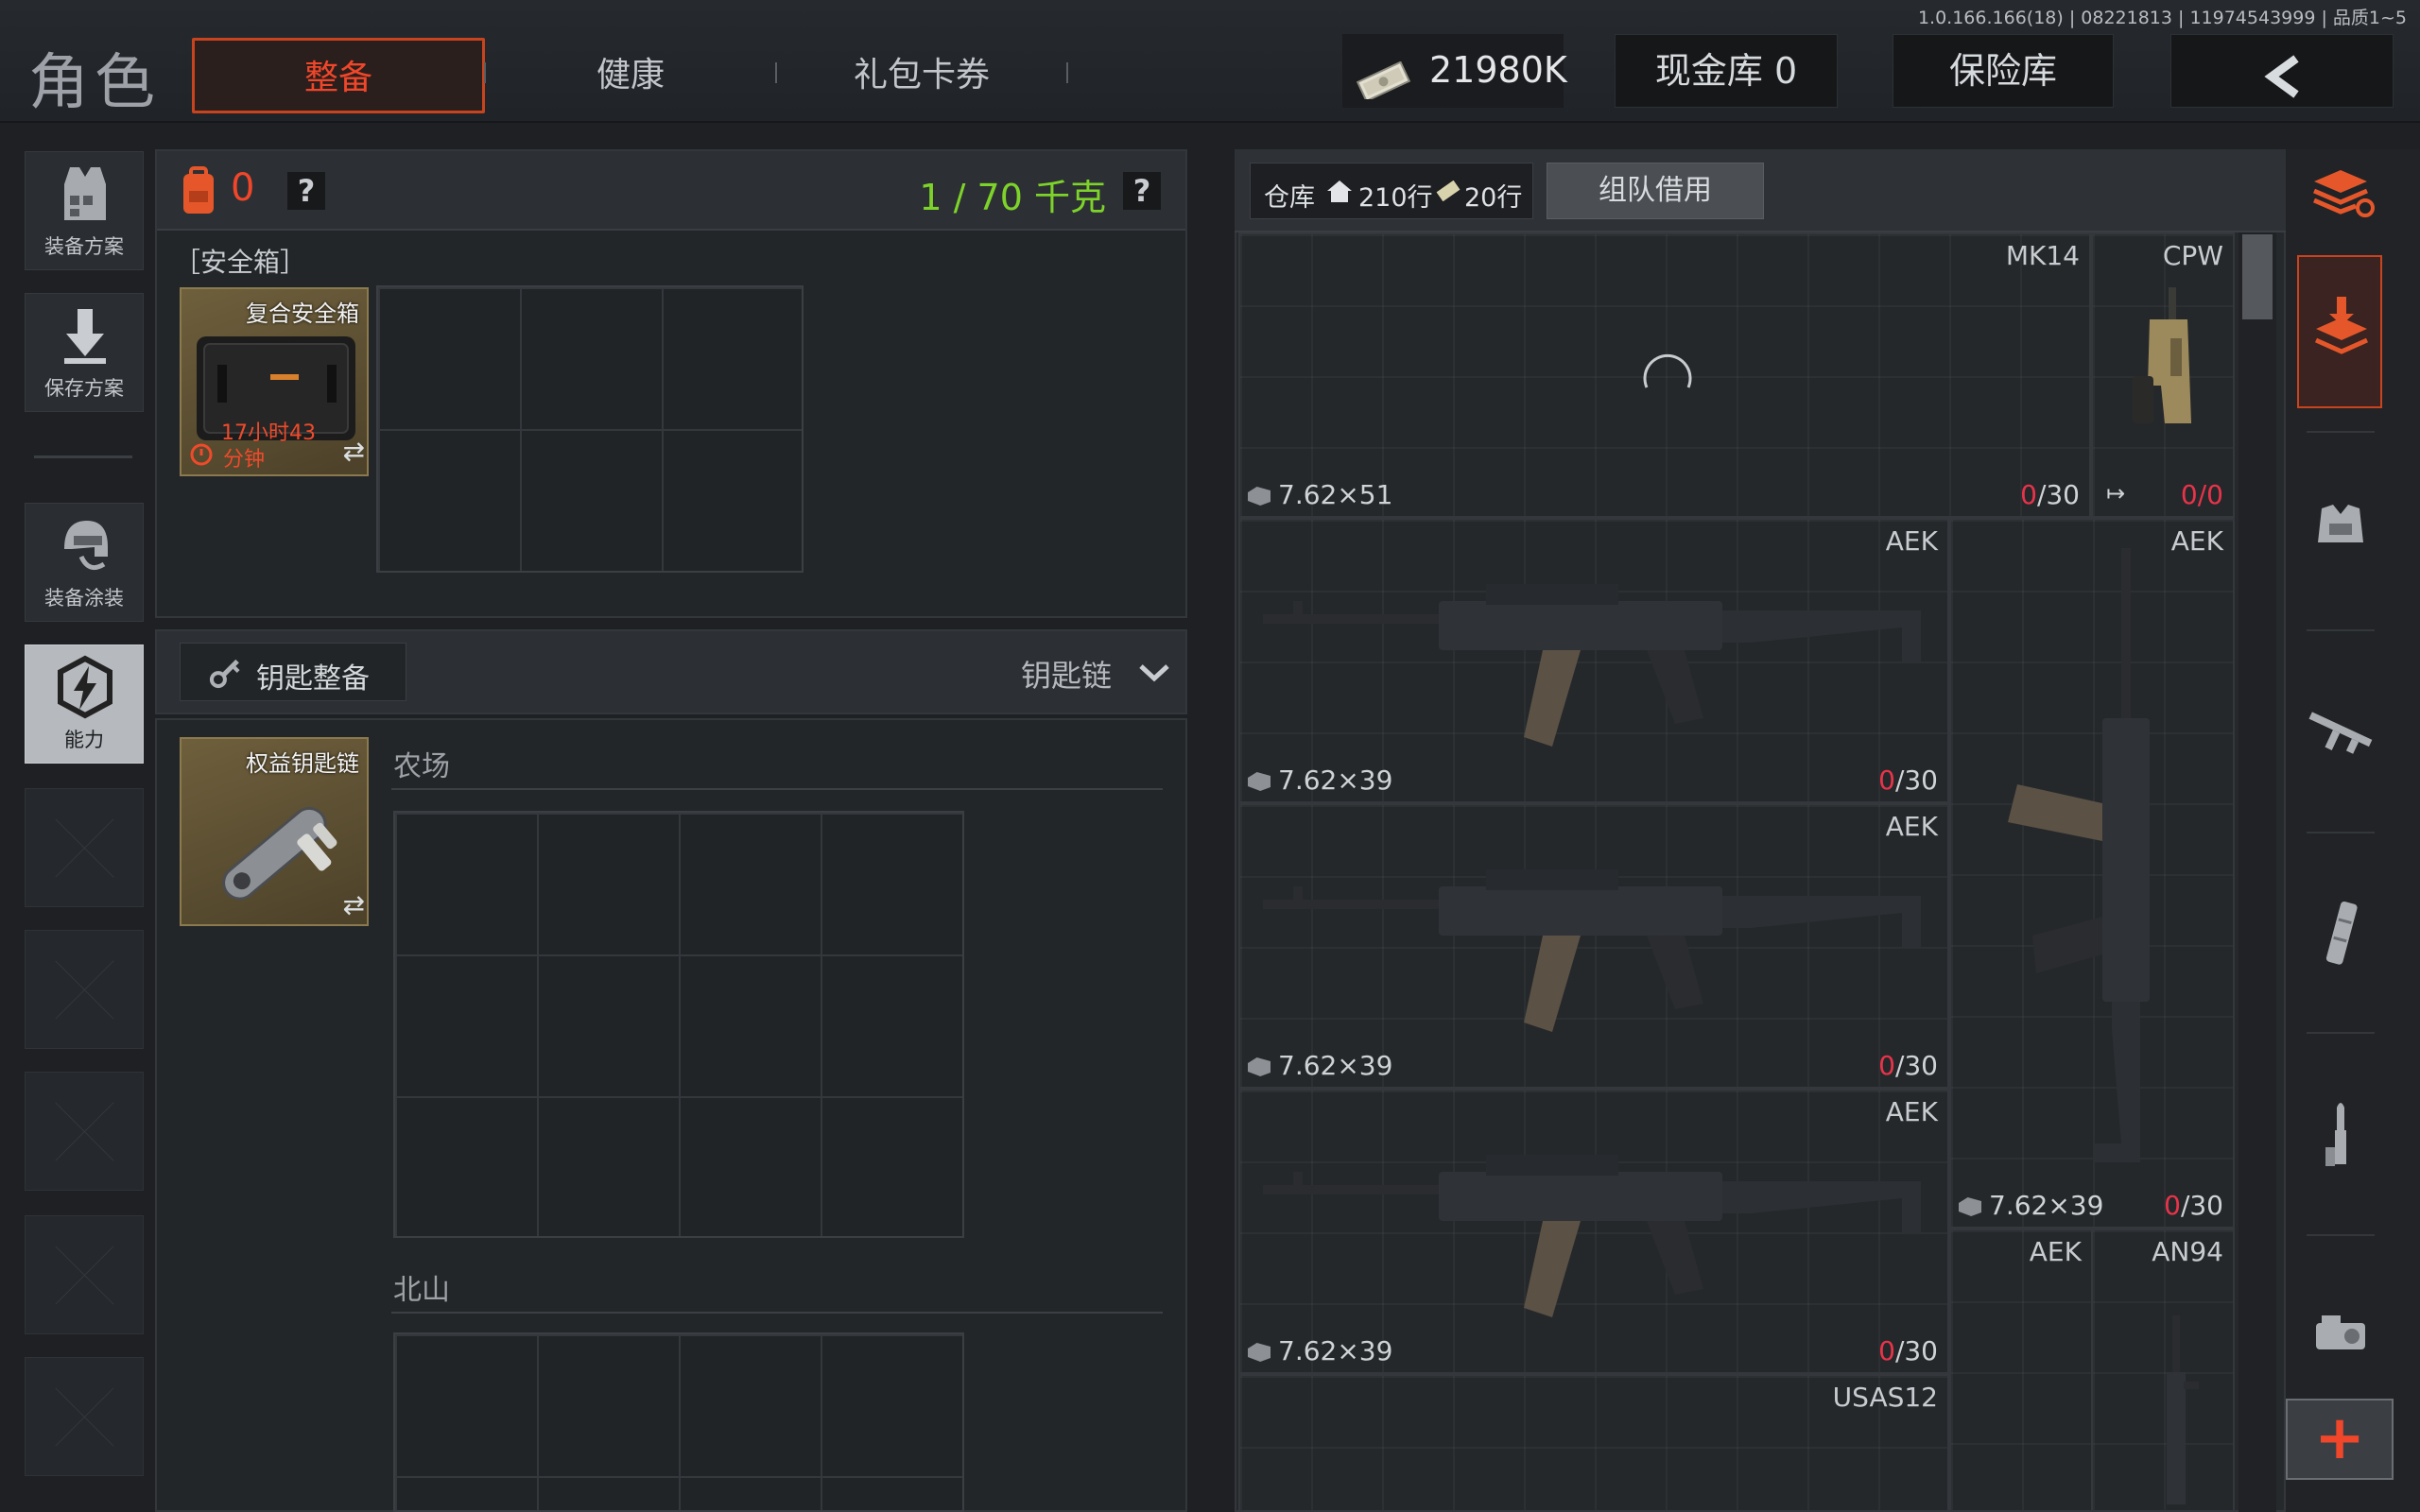 This screenshot has height=1512, width=2420. I want to click on key-item-card: 权益钥匙链 ⇄, so click(274, 831).